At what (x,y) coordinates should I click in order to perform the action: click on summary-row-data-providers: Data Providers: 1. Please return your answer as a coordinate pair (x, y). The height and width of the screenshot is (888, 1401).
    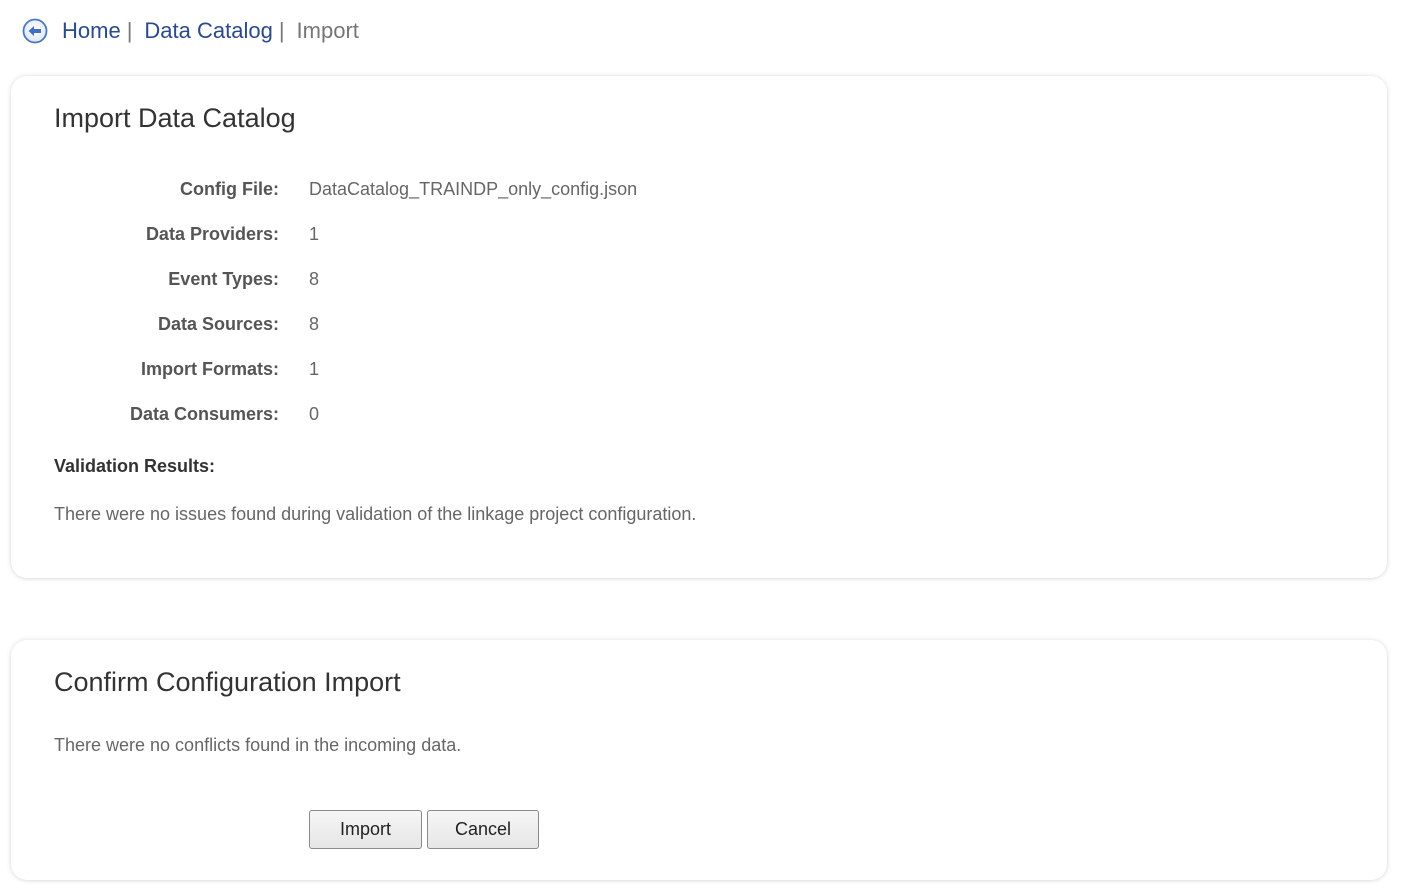
    Looking at the image, I should click on (461, 246).